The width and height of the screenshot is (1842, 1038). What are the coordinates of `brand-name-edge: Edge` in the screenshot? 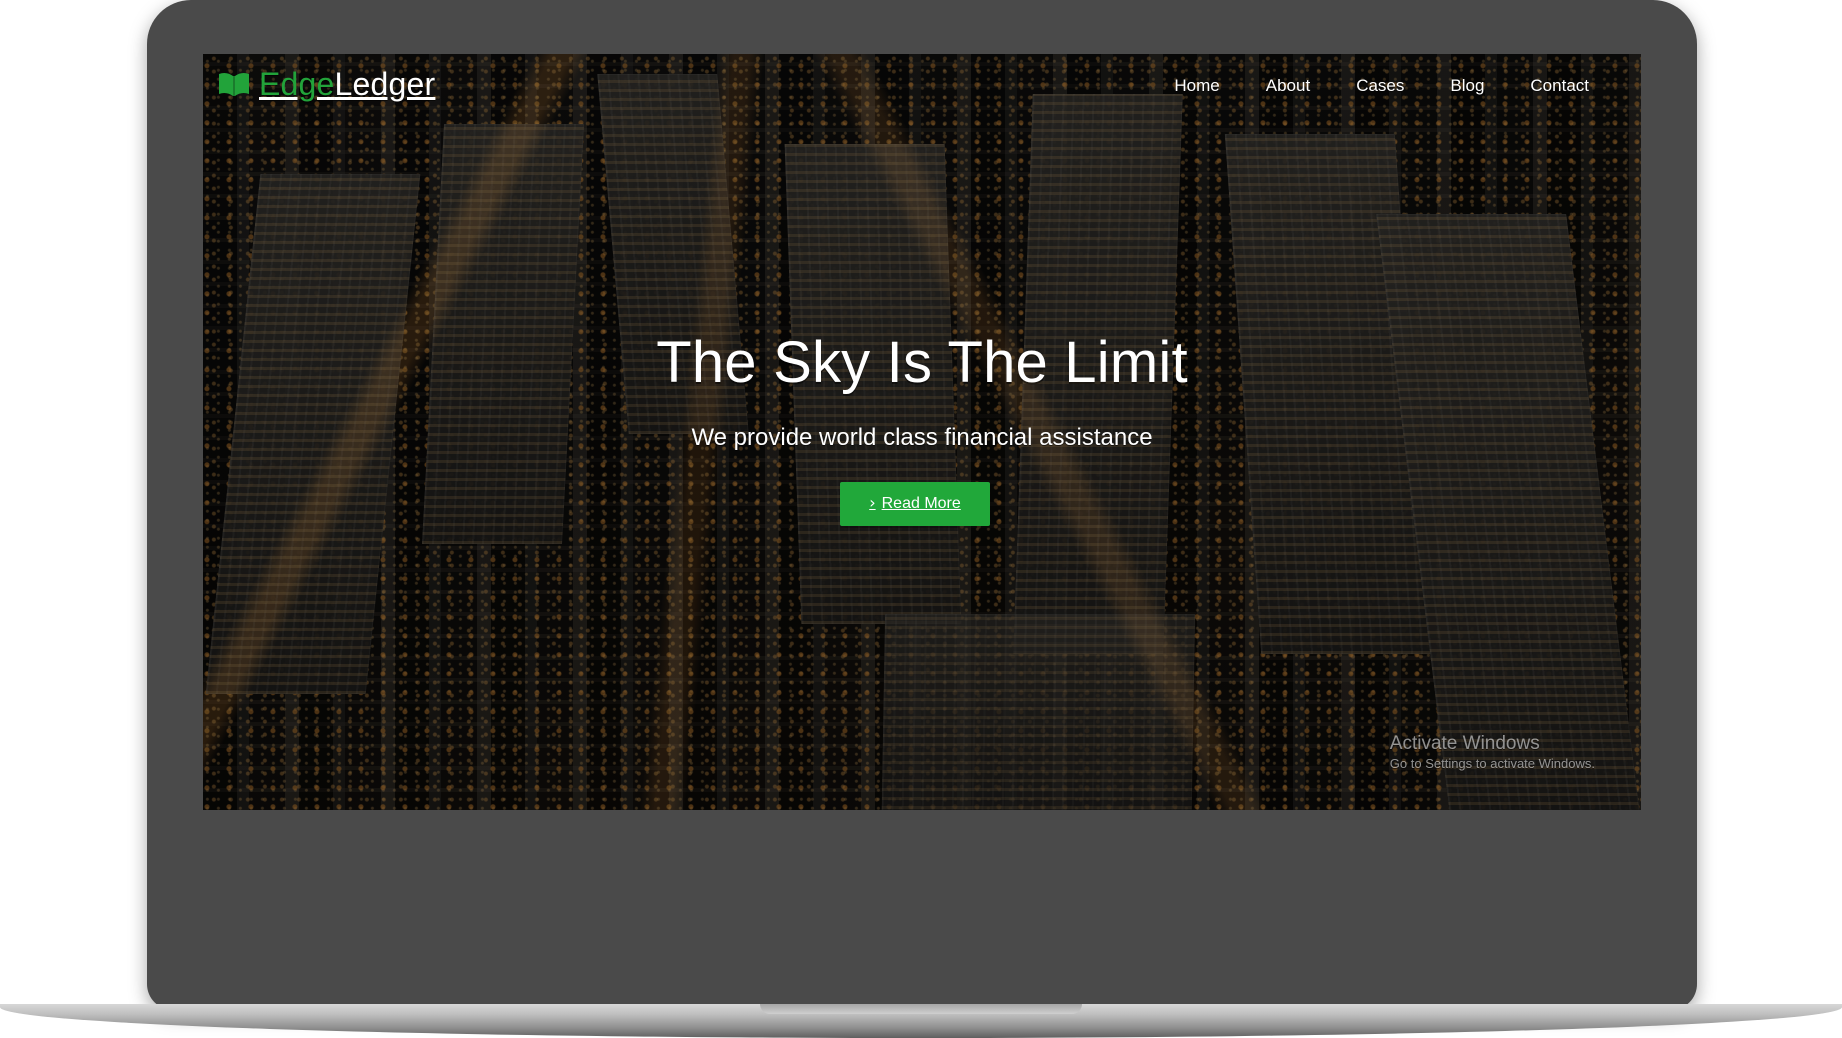 It's located at (297, 84).